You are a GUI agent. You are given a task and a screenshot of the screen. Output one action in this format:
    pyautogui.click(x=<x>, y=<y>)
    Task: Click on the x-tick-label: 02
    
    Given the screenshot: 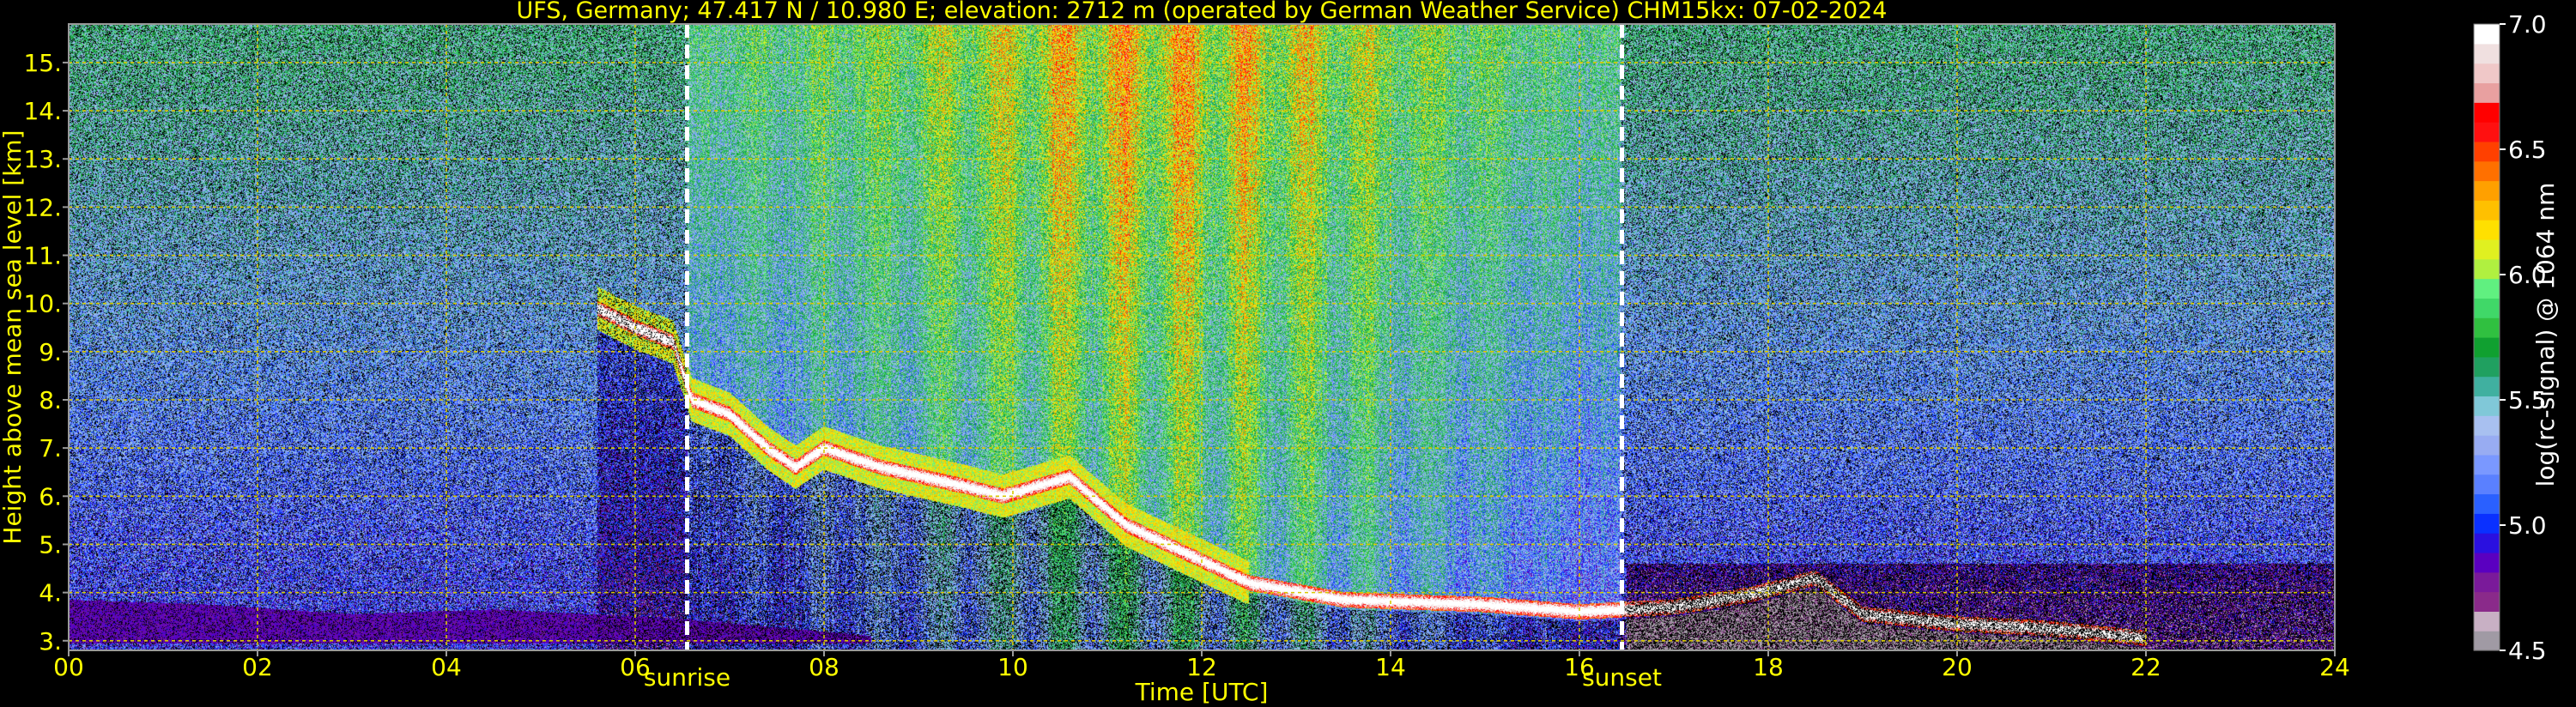 What is the action you would take?
    pyautogui.click(x=257, y=667)
    